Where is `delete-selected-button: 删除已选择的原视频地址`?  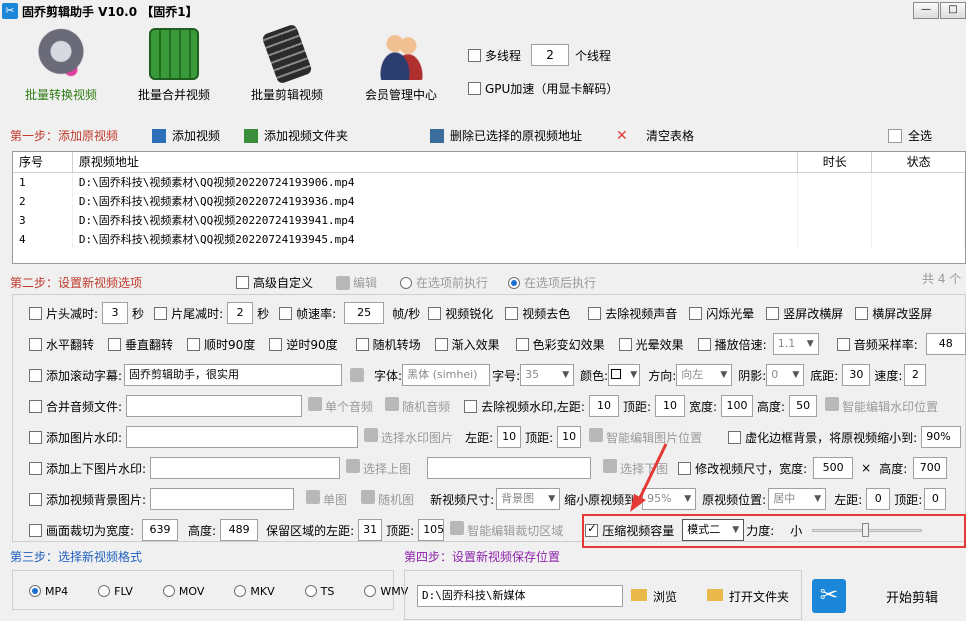 delete-selected-button: 删除已选择的原视频地址 is located at coordinates (506, 135).